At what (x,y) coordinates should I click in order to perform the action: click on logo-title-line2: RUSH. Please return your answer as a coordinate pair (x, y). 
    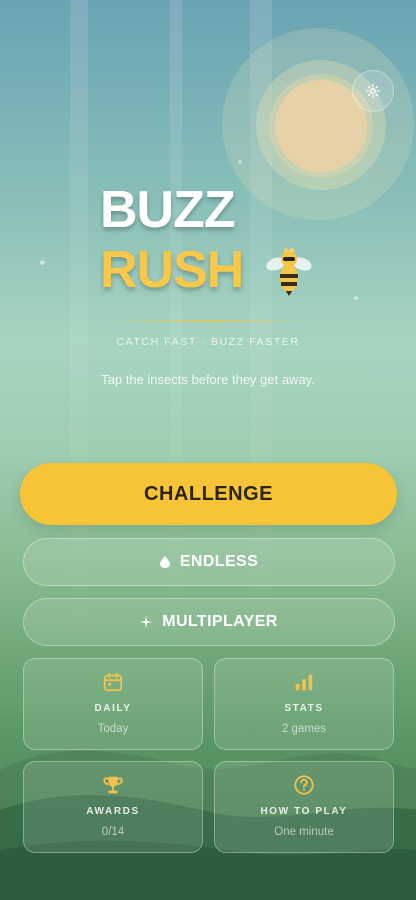
    Looking at the image, I should click on (172, 270).